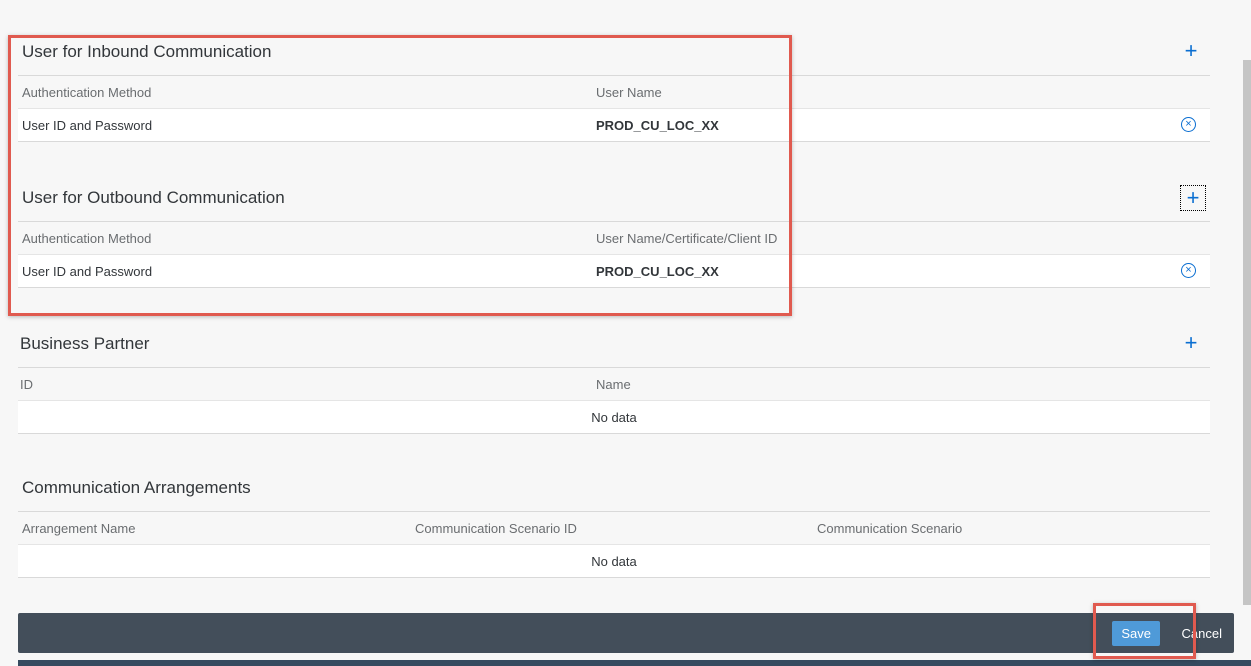 The image size is (1251, 666). I want to click on inbound-add-plus-icon: +, so click(1191, 51).